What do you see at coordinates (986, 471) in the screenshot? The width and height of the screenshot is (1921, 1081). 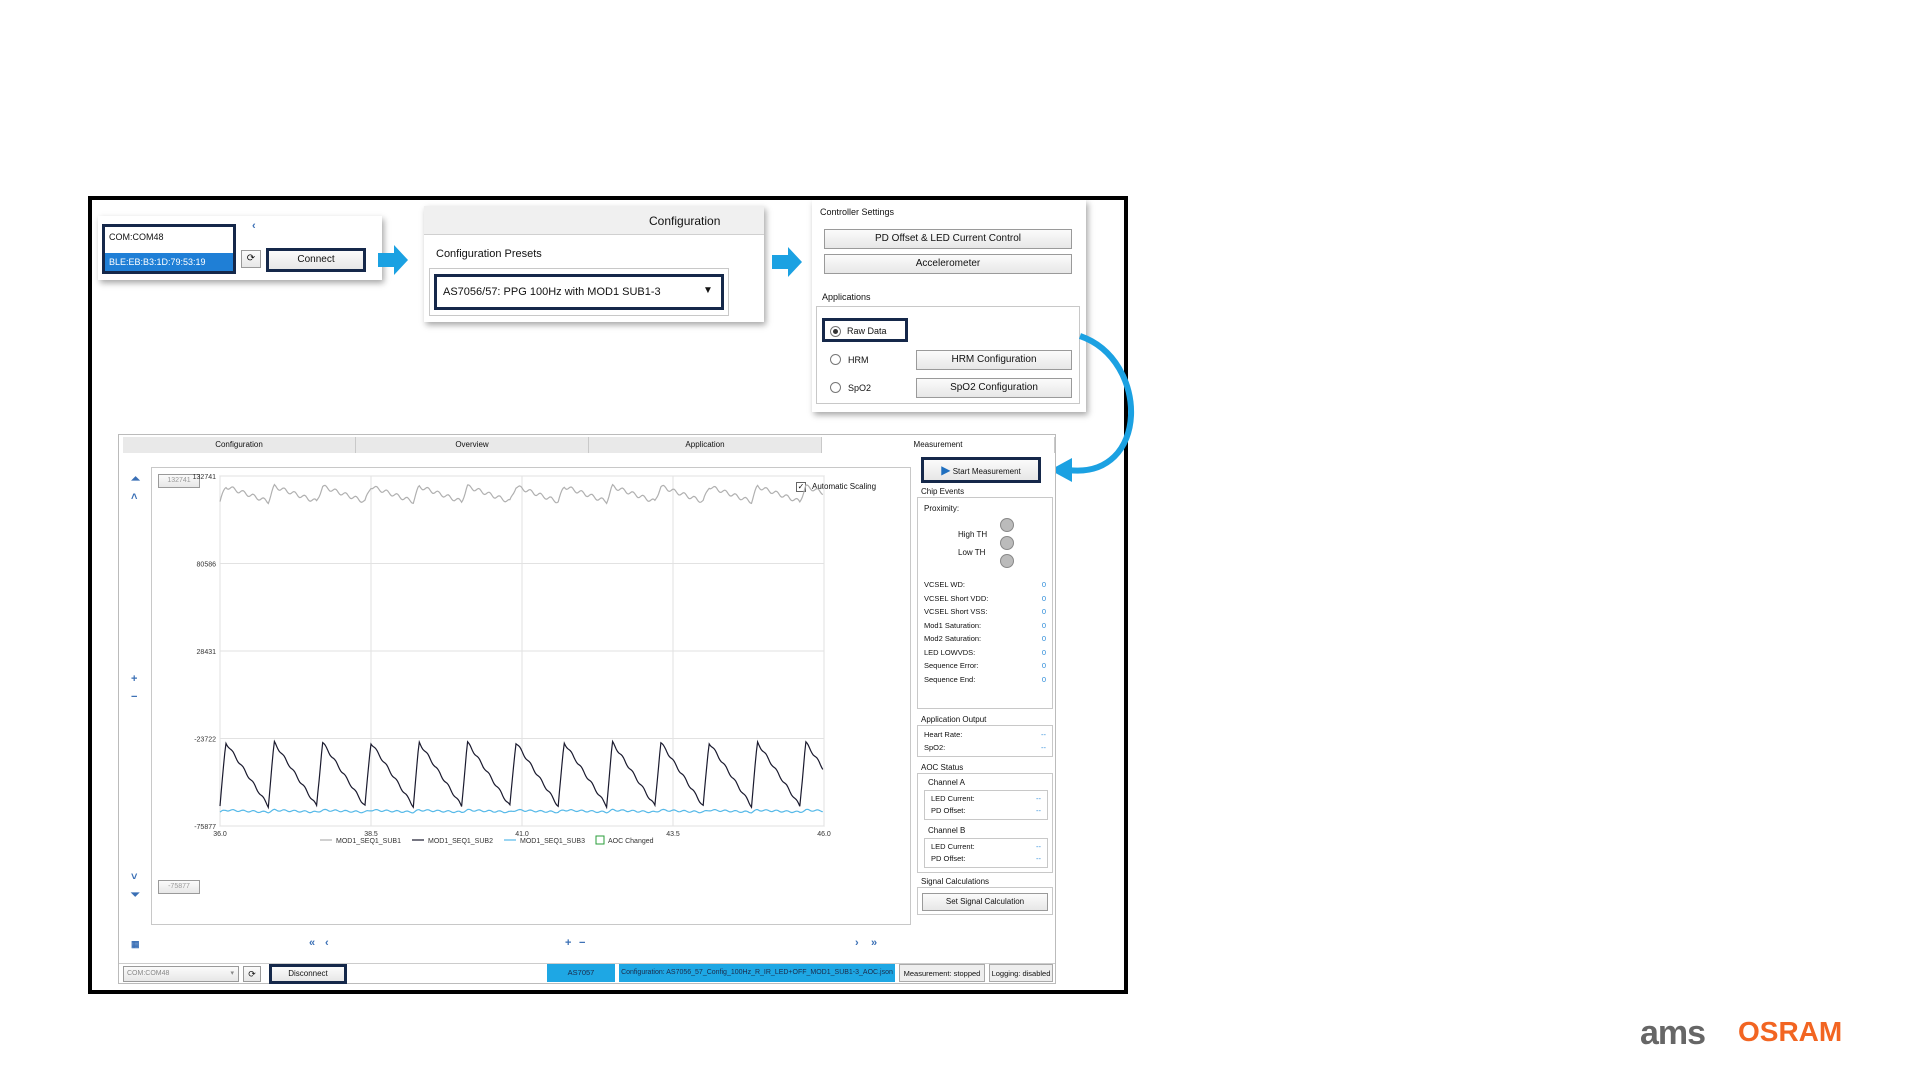 I see `start-measurement-label: Start Measurement` at bounding box center [986, 471].